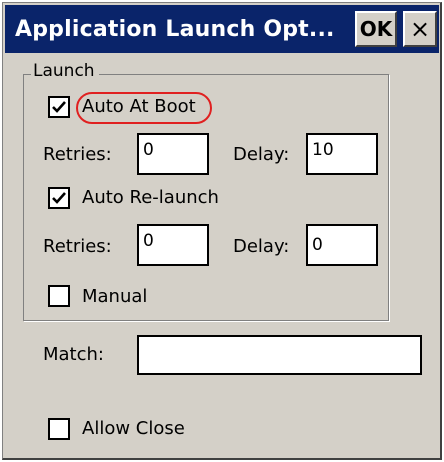 This screenshot has width=444, height=462. What do you see at coordinates (261, 246) in the screenshot?
I see `relaunch-delay-label: Delay:` at bounding box center [261, 246].